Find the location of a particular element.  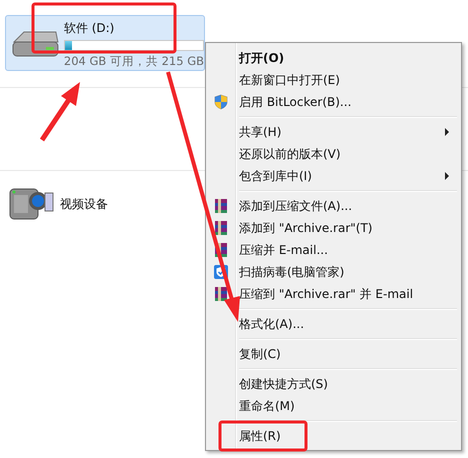

menu-item: 属性(R) is located at coordinates (333, 436).